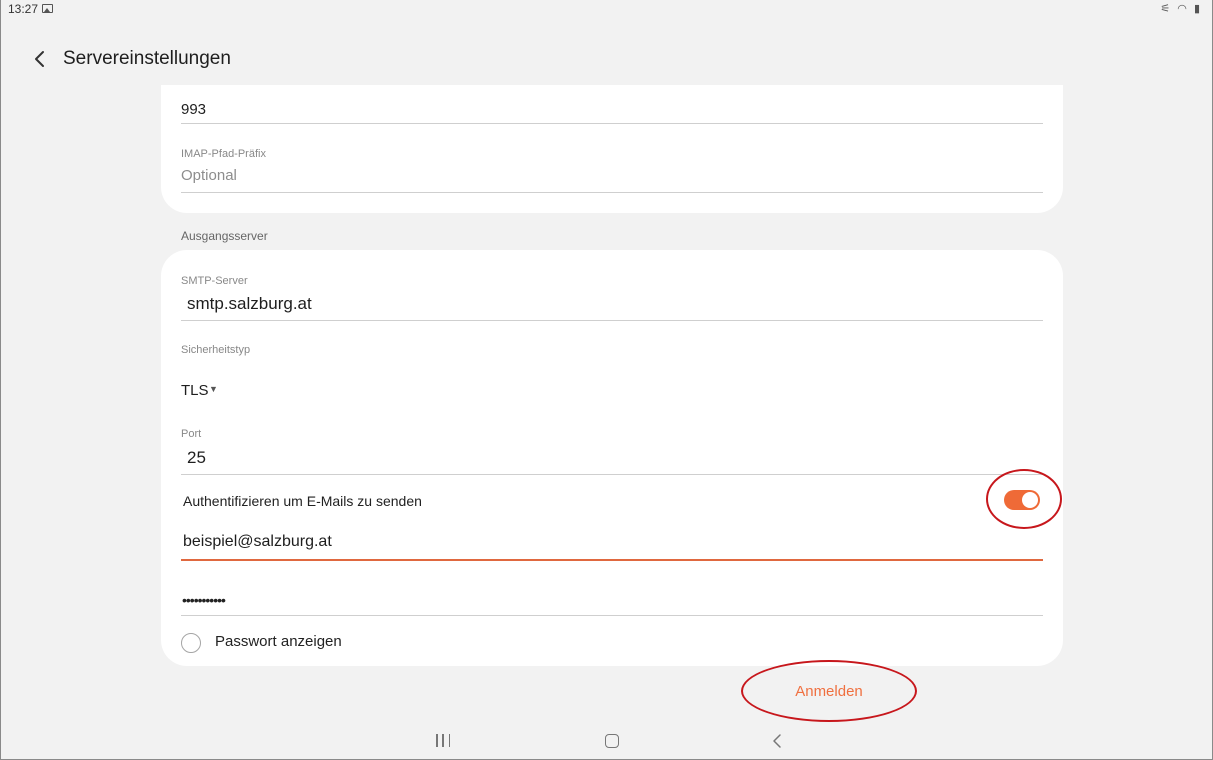 The image size is (1213, 760). Describe the element at coordinates (23, 9) in the screenshot. I see `status-time: 13:27` at that location.